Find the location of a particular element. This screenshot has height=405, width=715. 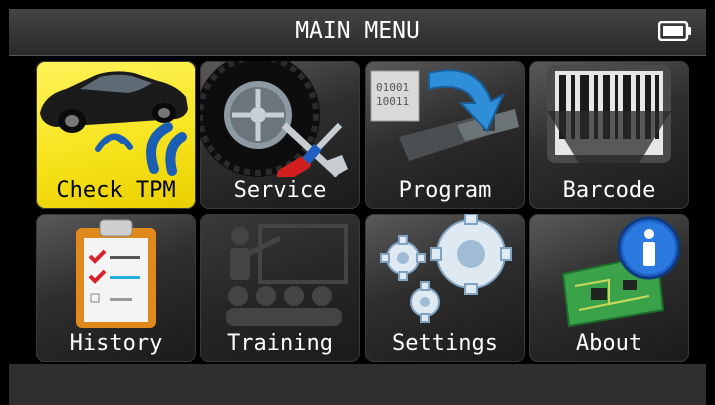

tire-tools-icon is located at coordinates (274, 119).